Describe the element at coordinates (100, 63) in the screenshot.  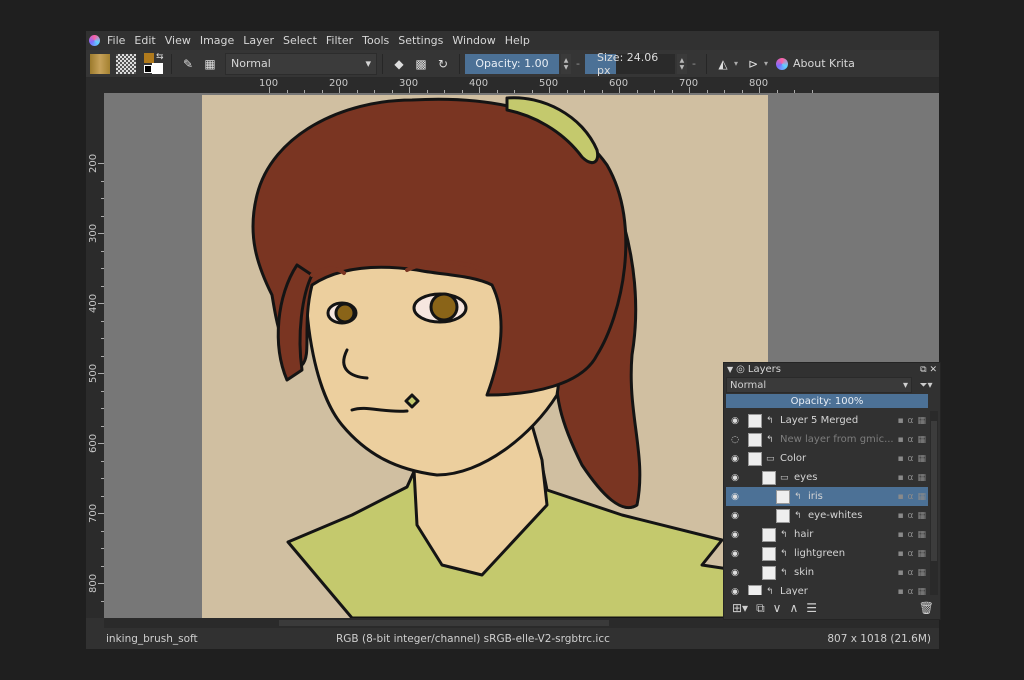
I see `gradient-selector` at that location.